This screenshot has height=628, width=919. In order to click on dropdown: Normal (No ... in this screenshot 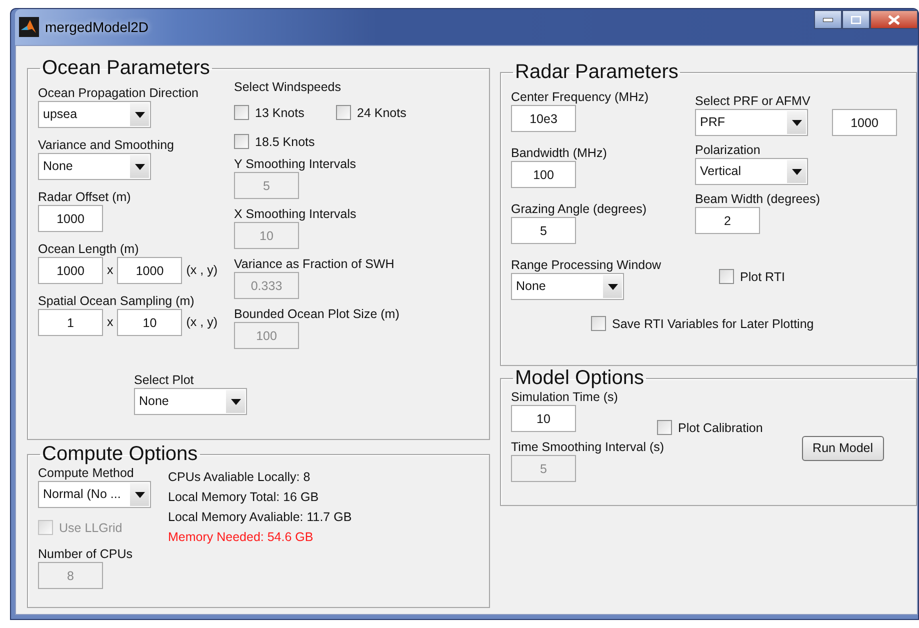, I will do `click(94, 494)`.